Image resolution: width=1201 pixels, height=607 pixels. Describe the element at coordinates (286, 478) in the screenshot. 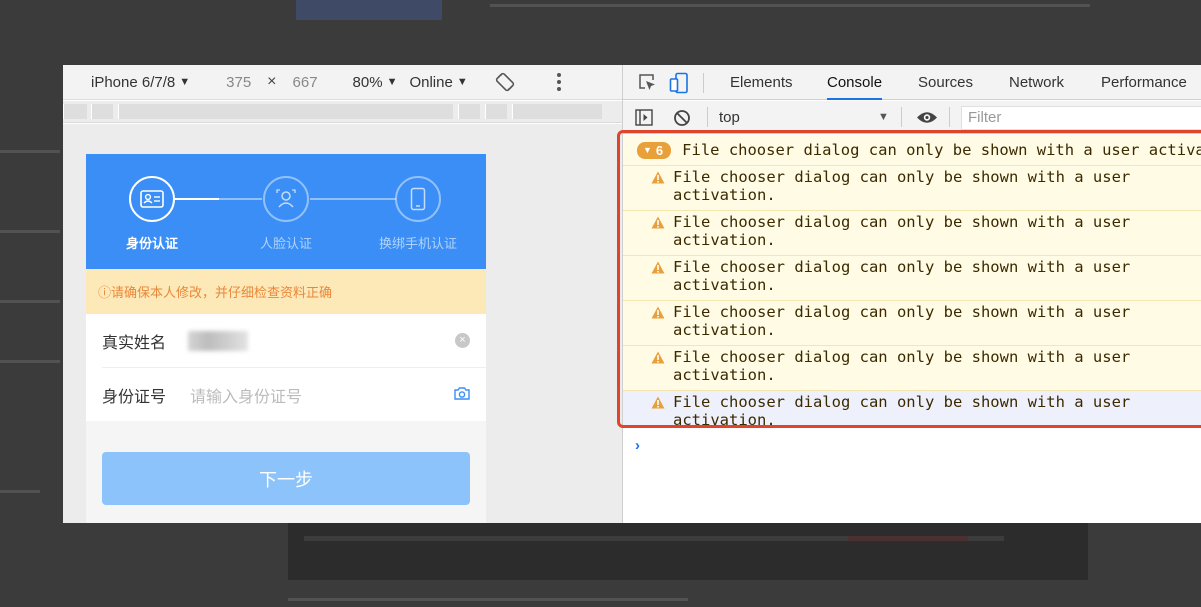

I see `next-step-button: 下一步` at that location.